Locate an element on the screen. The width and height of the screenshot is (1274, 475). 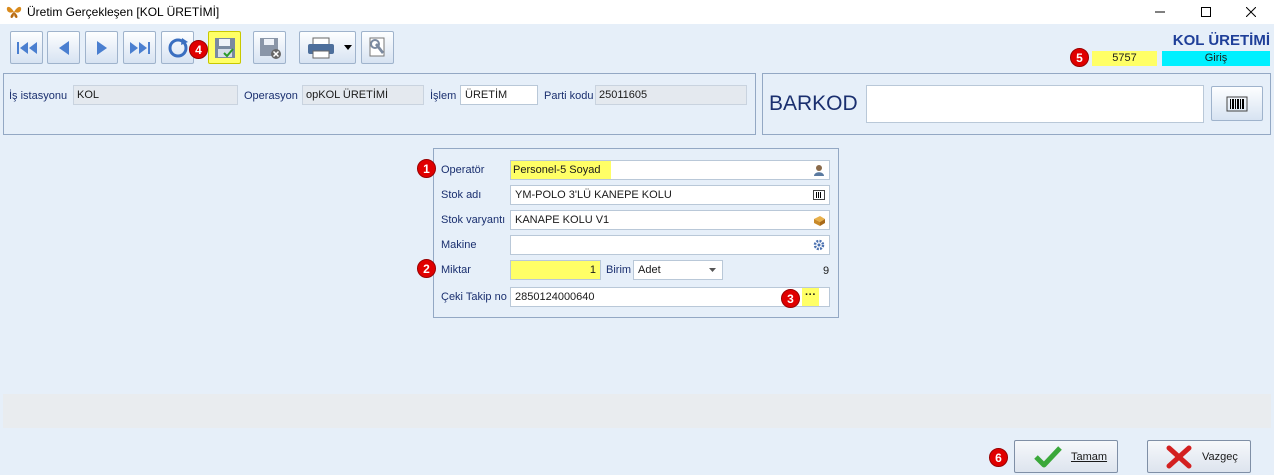
title-bar: Üretim Gerçekleşen [KOL ÜRETİMİ] is located at coordinates (637, 12).